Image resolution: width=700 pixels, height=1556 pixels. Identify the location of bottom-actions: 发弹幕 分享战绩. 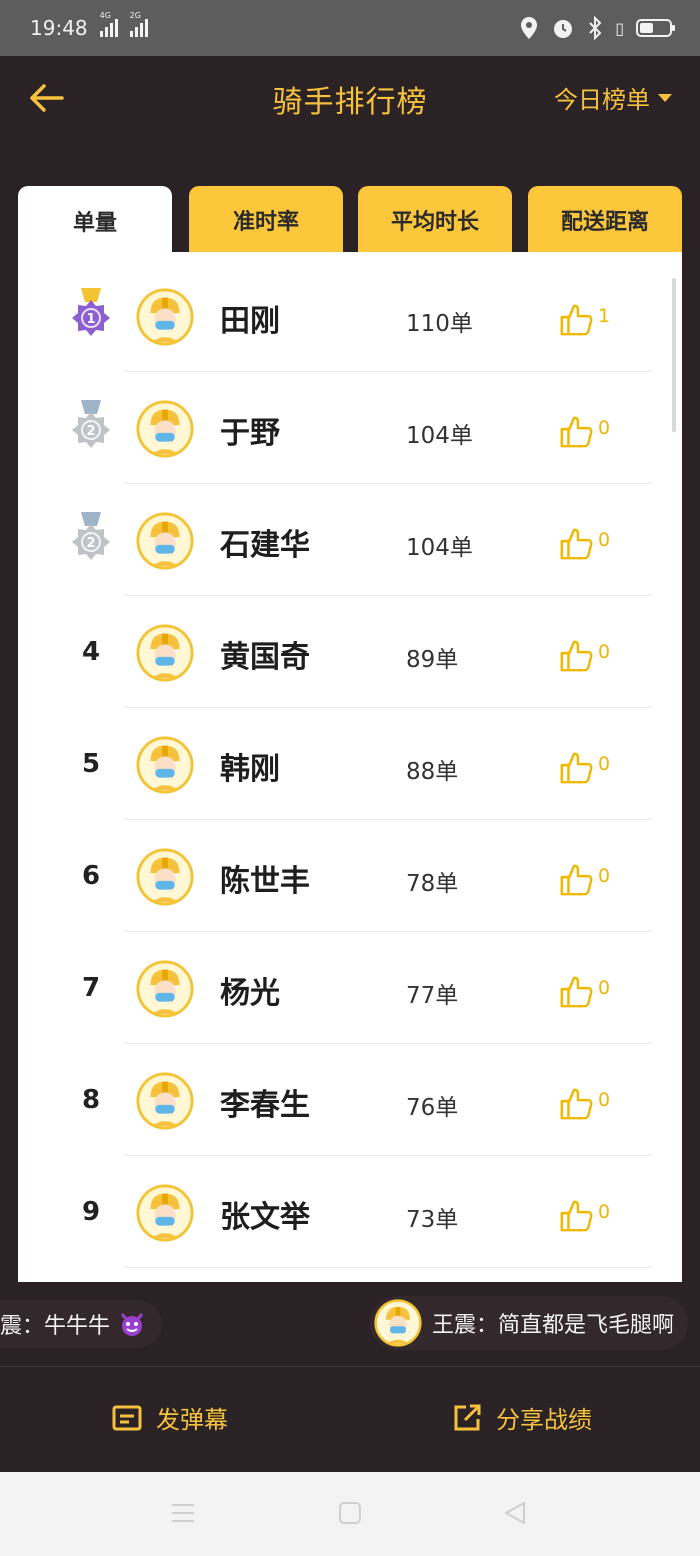
(350, 1418).